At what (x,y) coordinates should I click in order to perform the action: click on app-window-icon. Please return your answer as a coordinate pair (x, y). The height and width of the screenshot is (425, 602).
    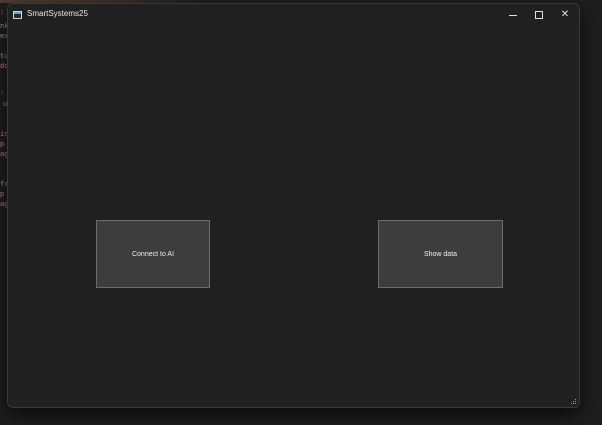
    Looking at the image, I should click on (17, 15).